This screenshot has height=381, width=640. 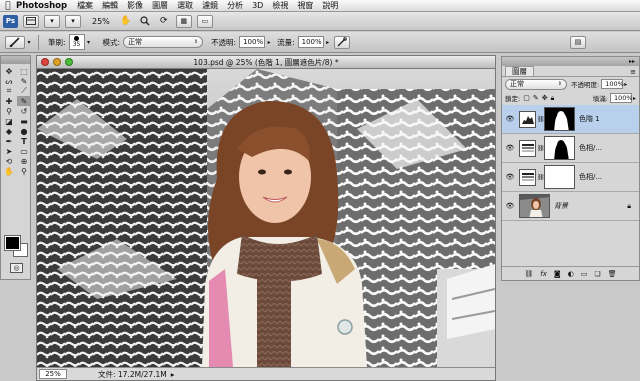 I want to click on status-zoom-field: 25%, so click(x=53, y=374).